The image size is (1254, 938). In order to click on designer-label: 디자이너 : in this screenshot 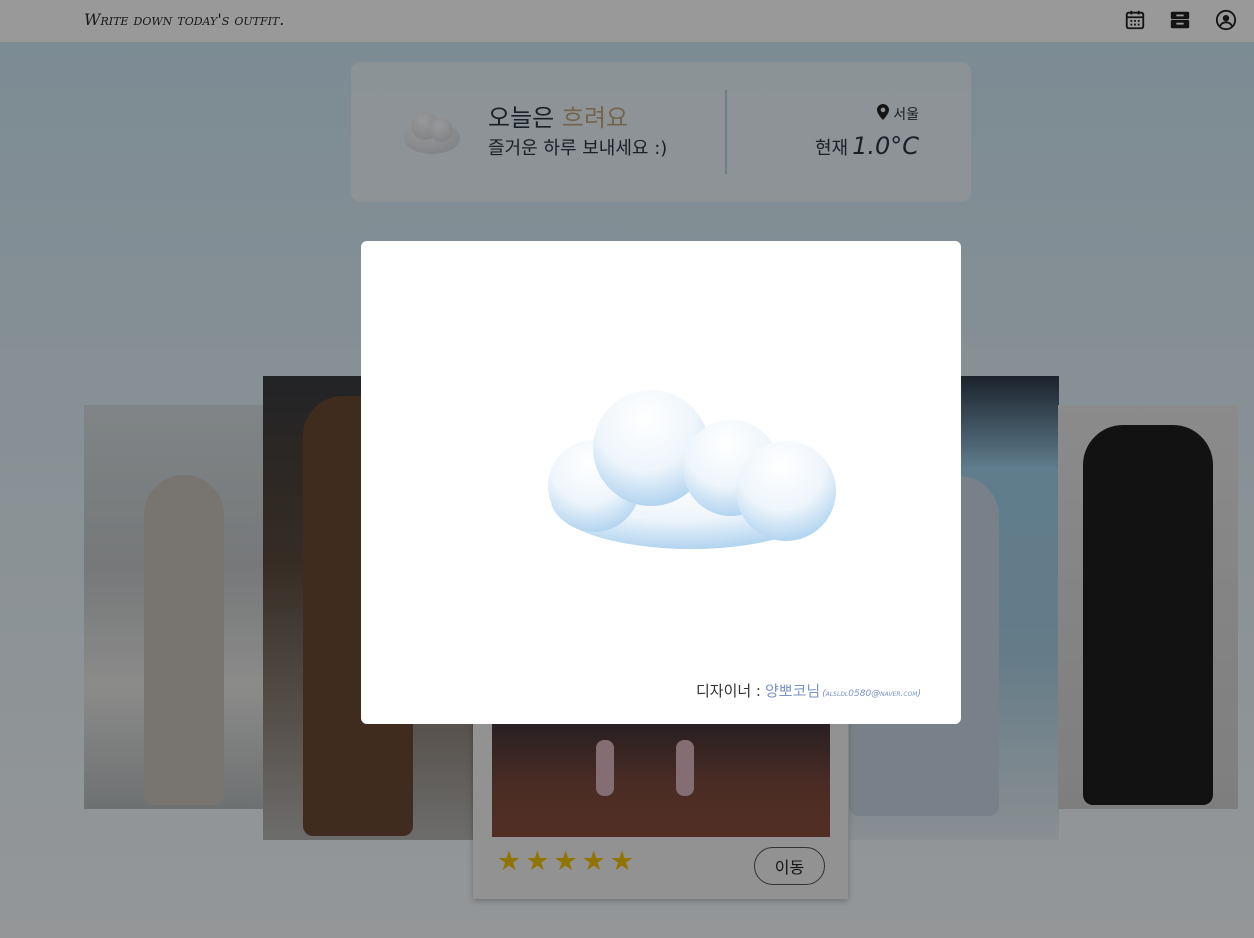, I will do `click(728, 691)`.